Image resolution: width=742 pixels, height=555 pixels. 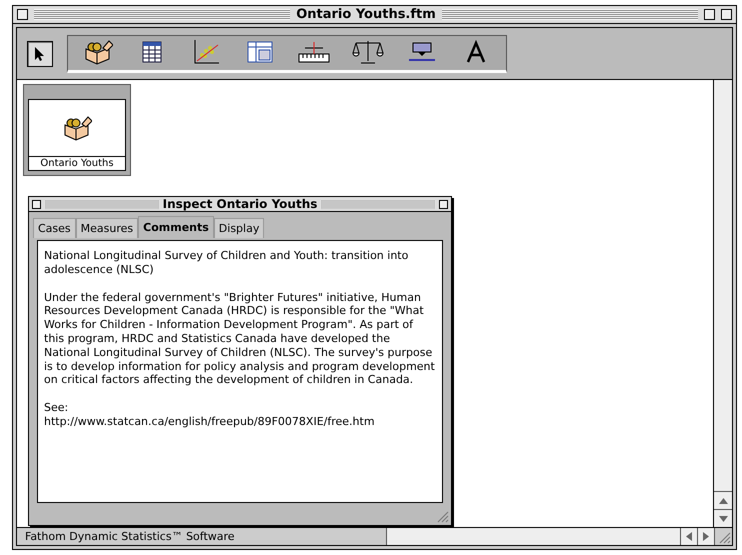 I want to click on horizontal-scroll-bar, so click(x=550, y=536).